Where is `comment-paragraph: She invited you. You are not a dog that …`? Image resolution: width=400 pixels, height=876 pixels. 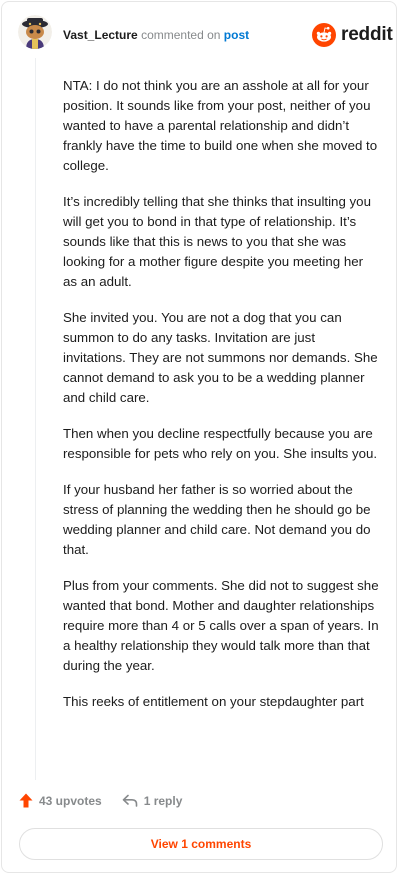 comment-paragraph: She invited you. You are not a dog that … is located at coordinates (220, 357).